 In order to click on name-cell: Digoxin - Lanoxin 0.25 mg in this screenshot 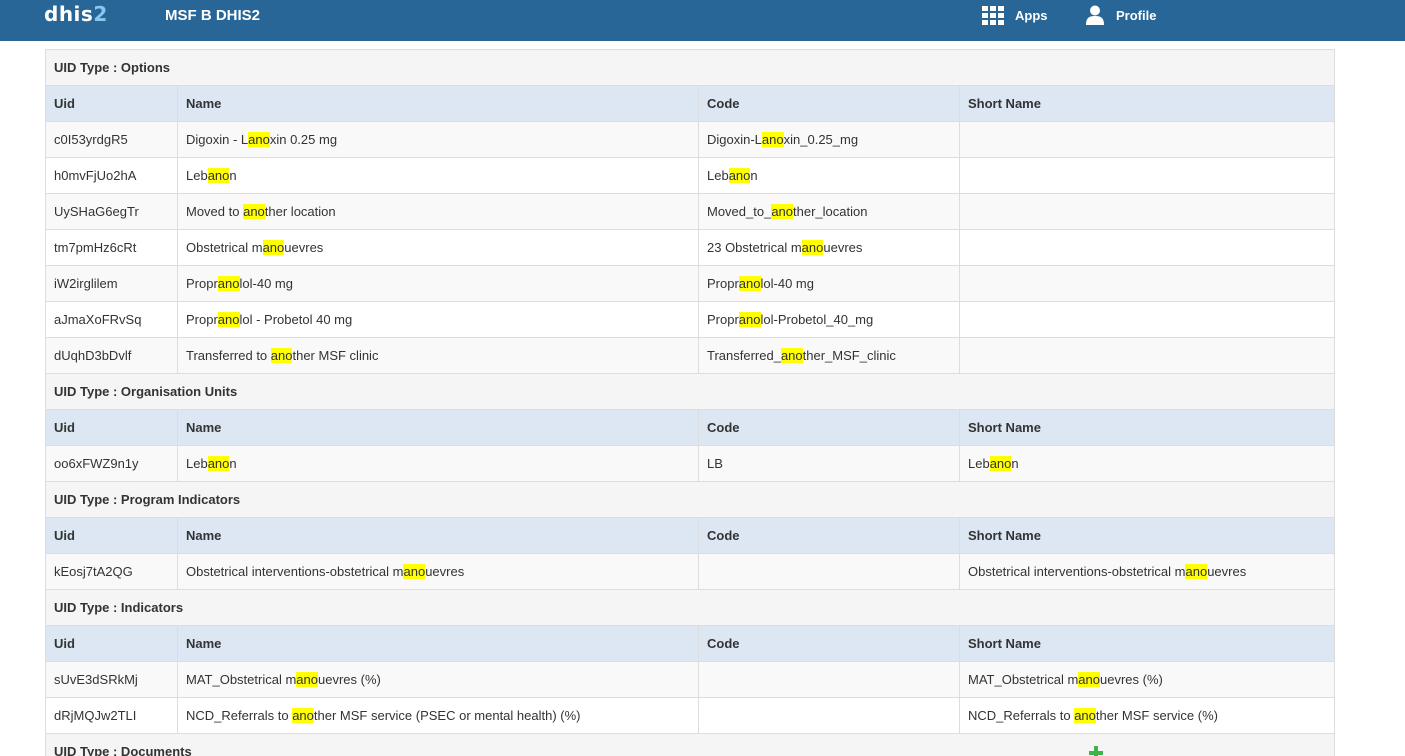, I will do `click(438, 139)`.